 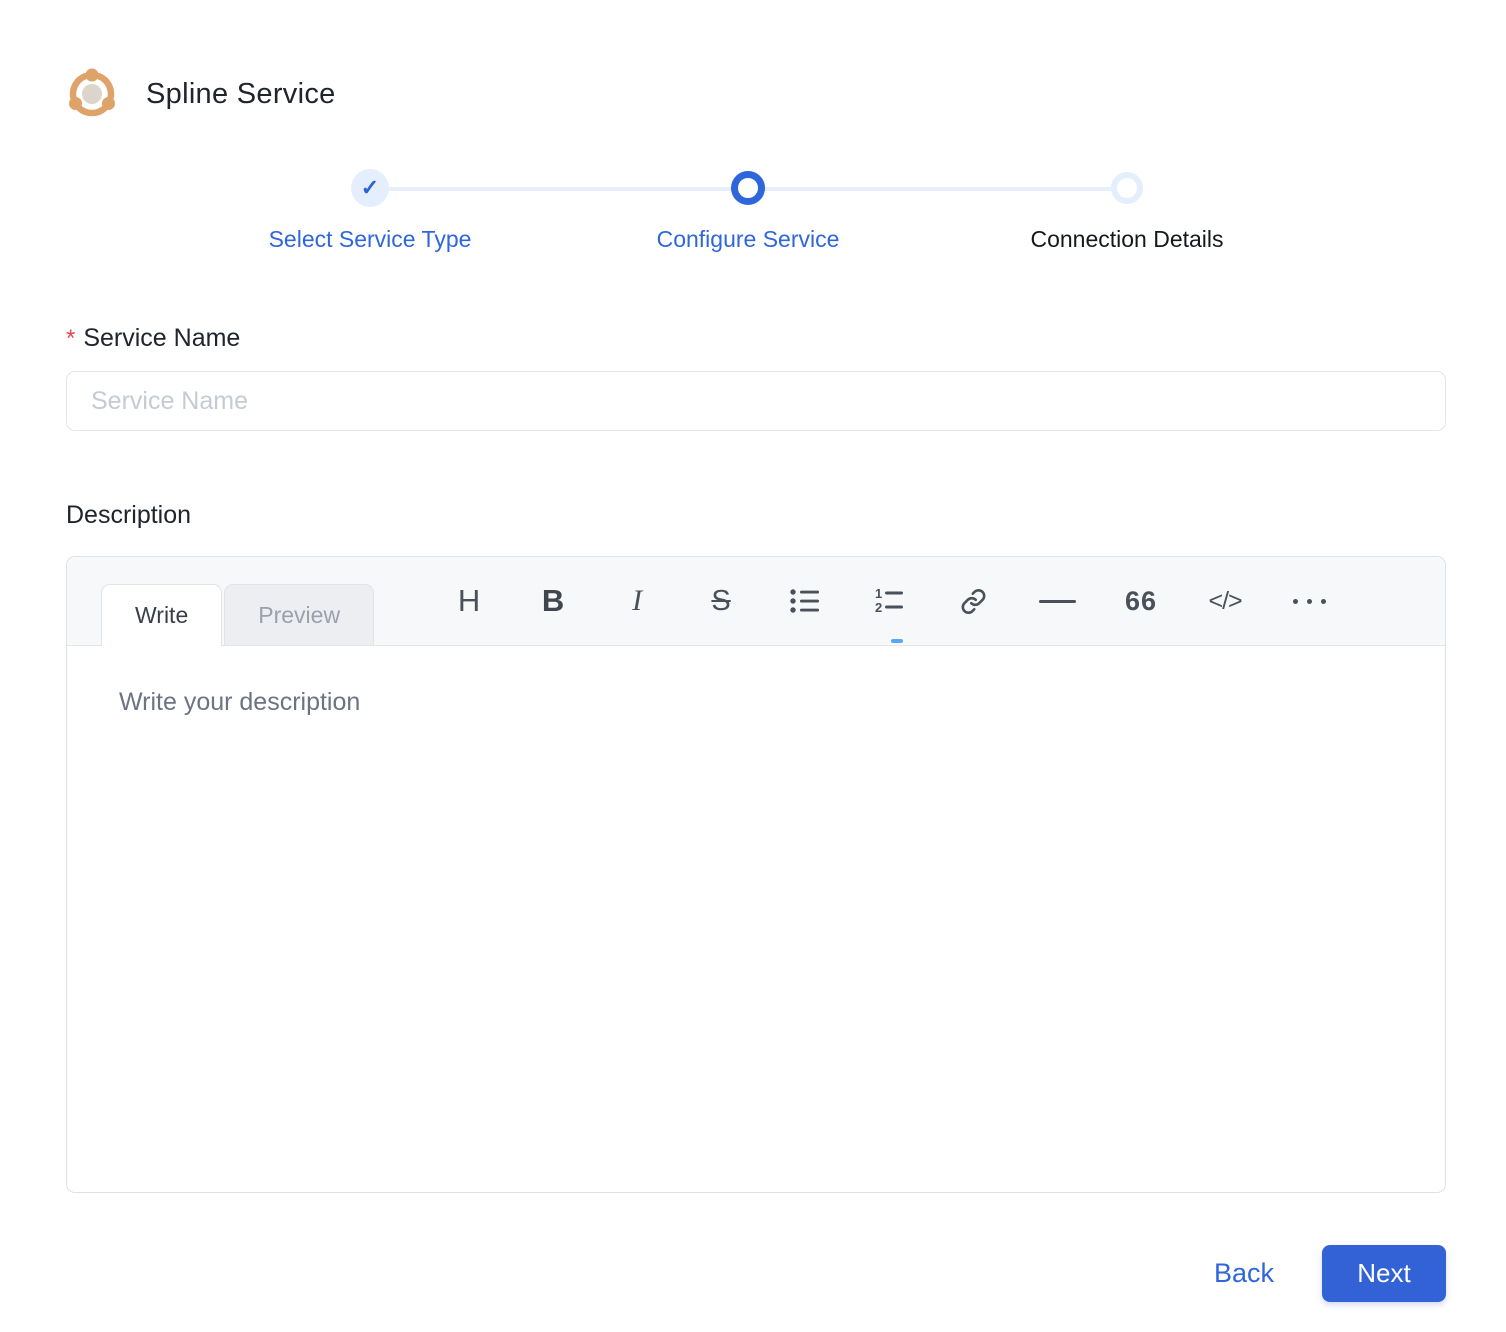 I want to click on link-icon, so click(x=973, y=601).